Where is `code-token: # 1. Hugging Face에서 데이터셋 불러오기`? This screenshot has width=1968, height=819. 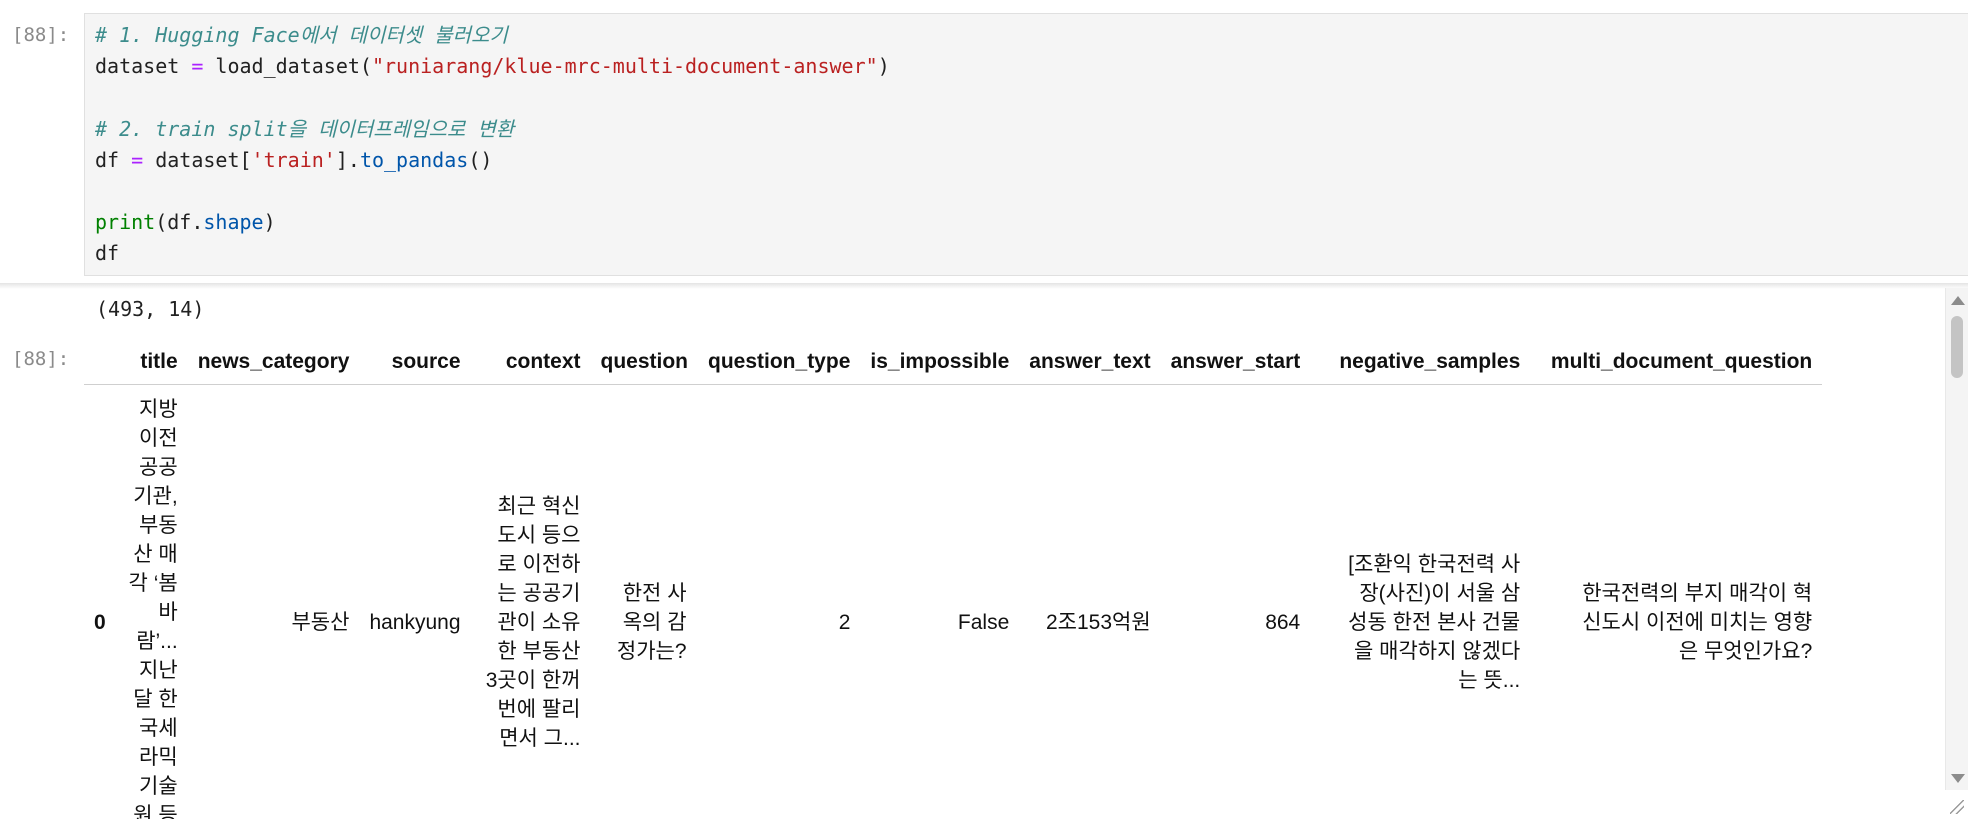
code-token: # 1. Hugging Face에서 데이터셋 불러오기 is located at coordinates (301, 35).